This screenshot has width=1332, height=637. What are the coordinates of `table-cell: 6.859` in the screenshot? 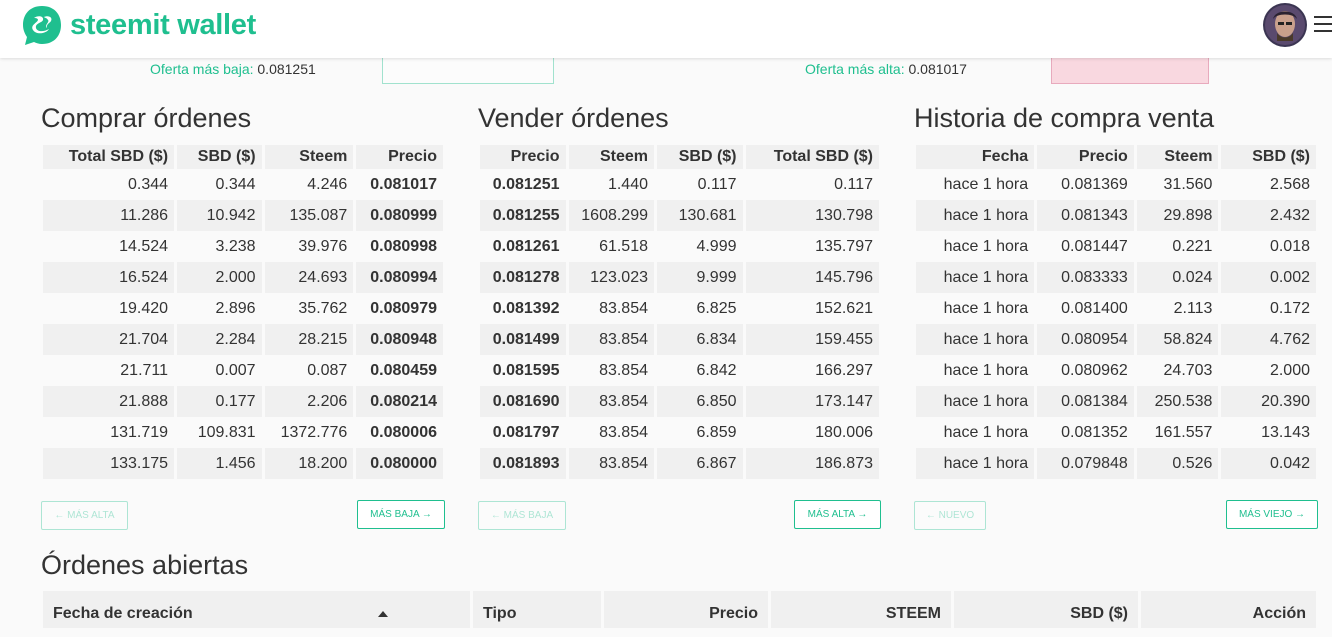 It's located at (716, 432).